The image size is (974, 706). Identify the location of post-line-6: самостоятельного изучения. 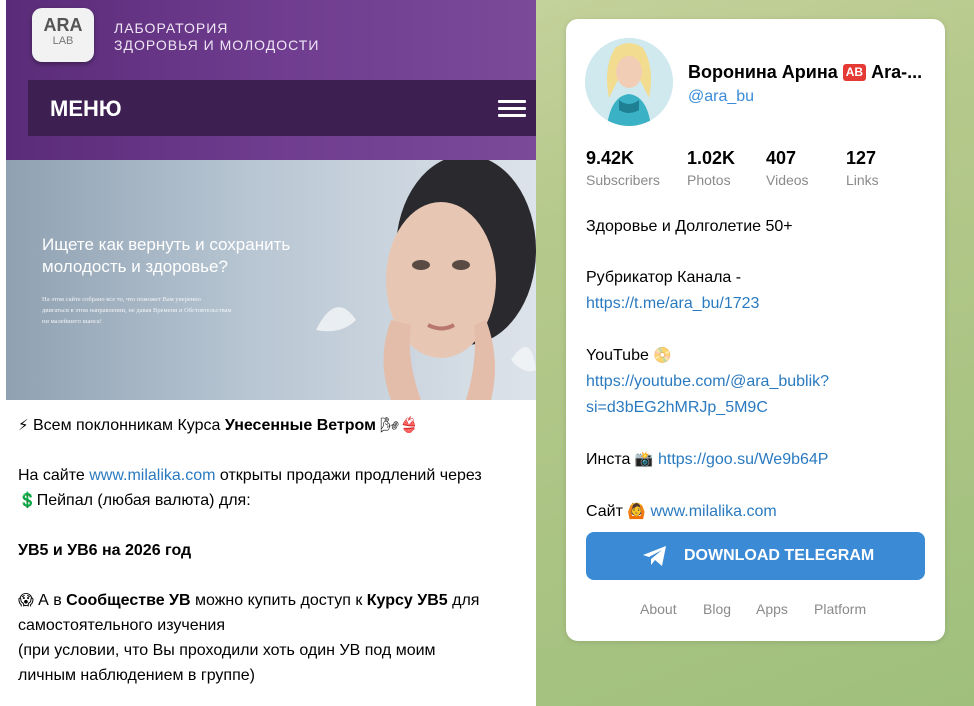
(122, 625).